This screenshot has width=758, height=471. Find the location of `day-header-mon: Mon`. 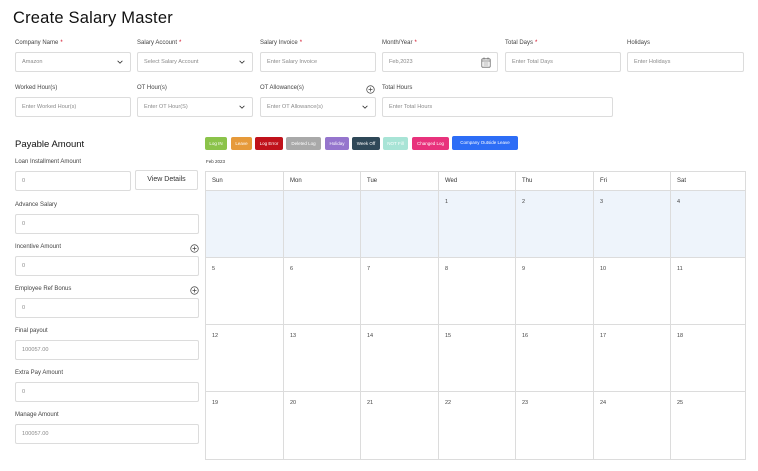

day-header-mon: Mon is located at coordinates (322, 181).